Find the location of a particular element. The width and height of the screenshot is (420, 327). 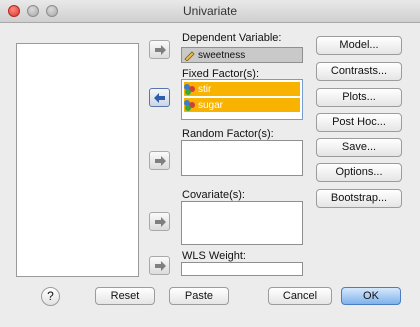

wls-weight-field is located at coordinates (242, 269).